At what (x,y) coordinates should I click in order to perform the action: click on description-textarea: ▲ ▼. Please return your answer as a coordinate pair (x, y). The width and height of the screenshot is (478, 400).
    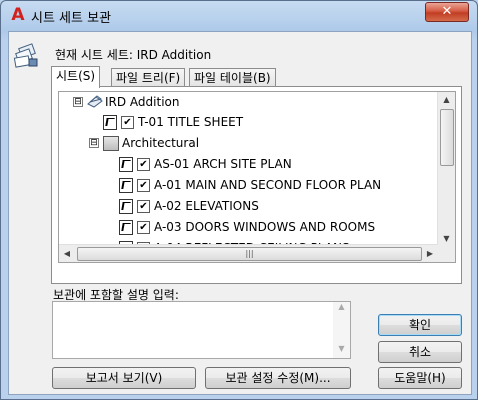
    Looking at the image, I should click on (201, 330).